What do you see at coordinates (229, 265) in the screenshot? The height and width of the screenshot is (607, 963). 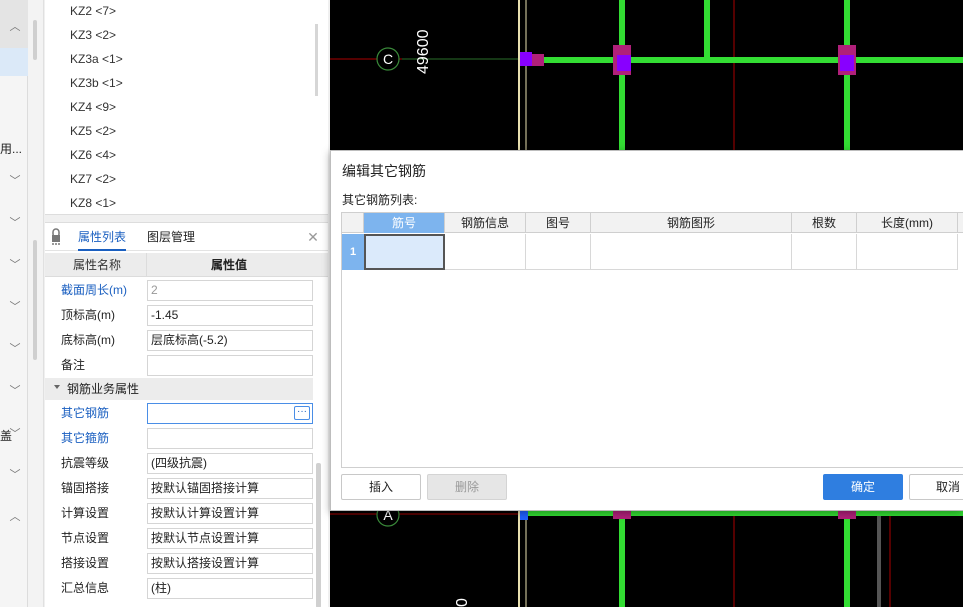 I see `header-property-value: 属性值` at bounding box center [229, 265].